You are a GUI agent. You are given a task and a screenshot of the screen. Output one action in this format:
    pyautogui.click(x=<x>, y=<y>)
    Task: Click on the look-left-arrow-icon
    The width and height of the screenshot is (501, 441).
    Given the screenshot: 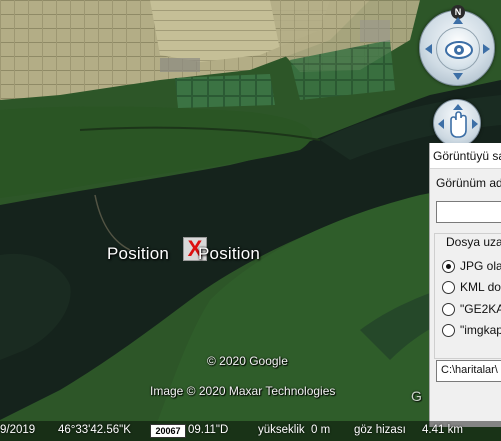 What is the action you would take?
    pyautogui.click(x=428, y=49)
    